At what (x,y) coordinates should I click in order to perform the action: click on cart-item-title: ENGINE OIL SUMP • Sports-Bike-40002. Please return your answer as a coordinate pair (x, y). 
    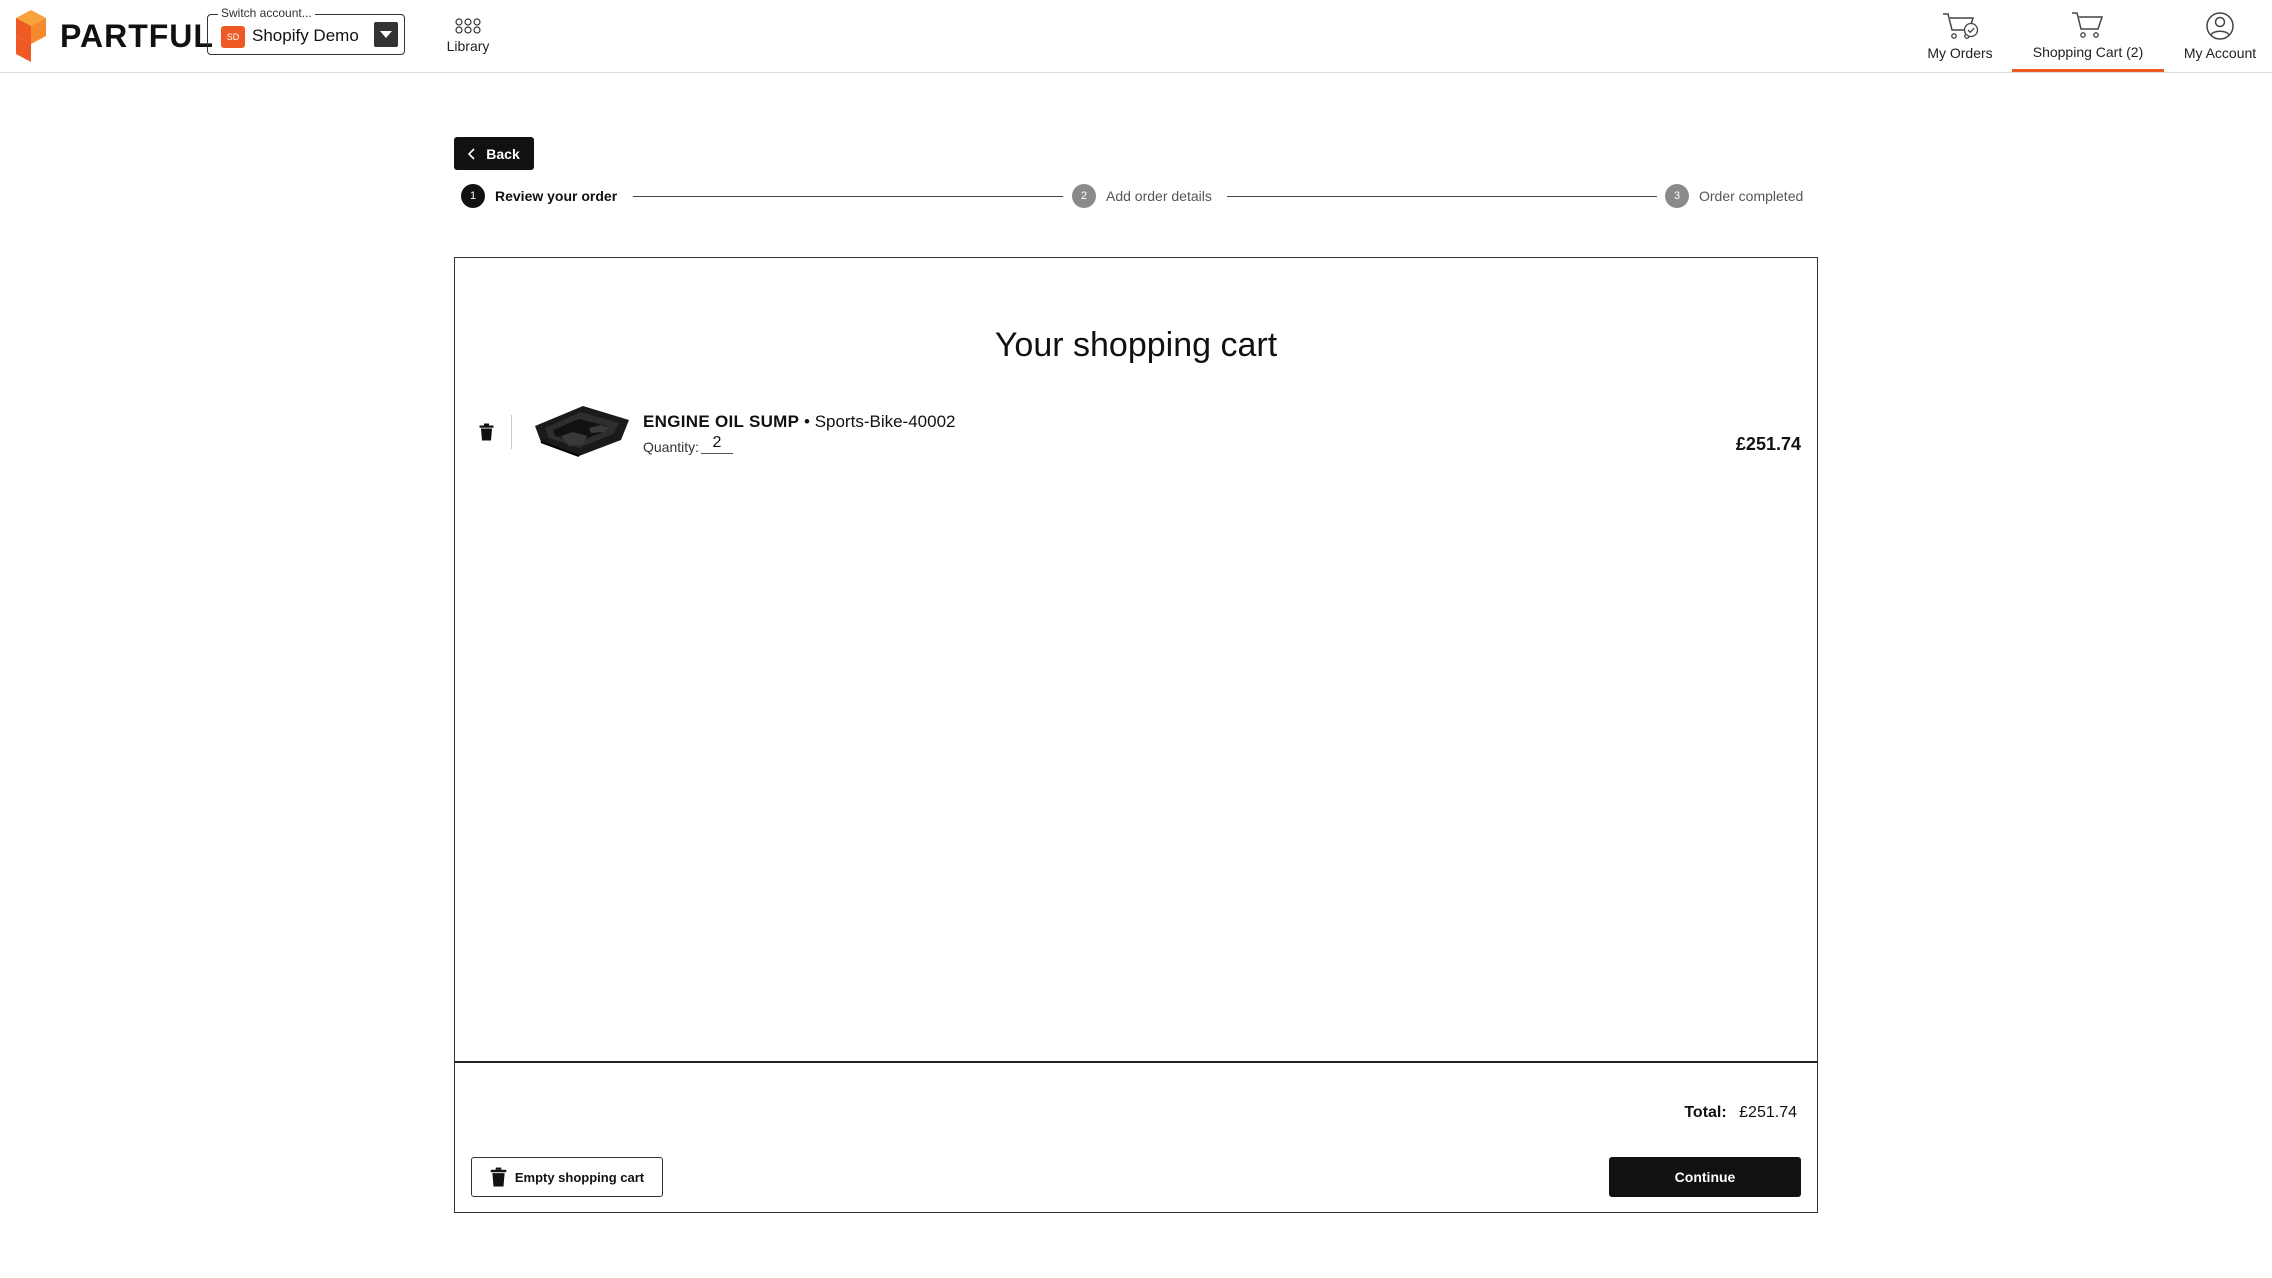
    Looking at the image, I should click on (799, 422).